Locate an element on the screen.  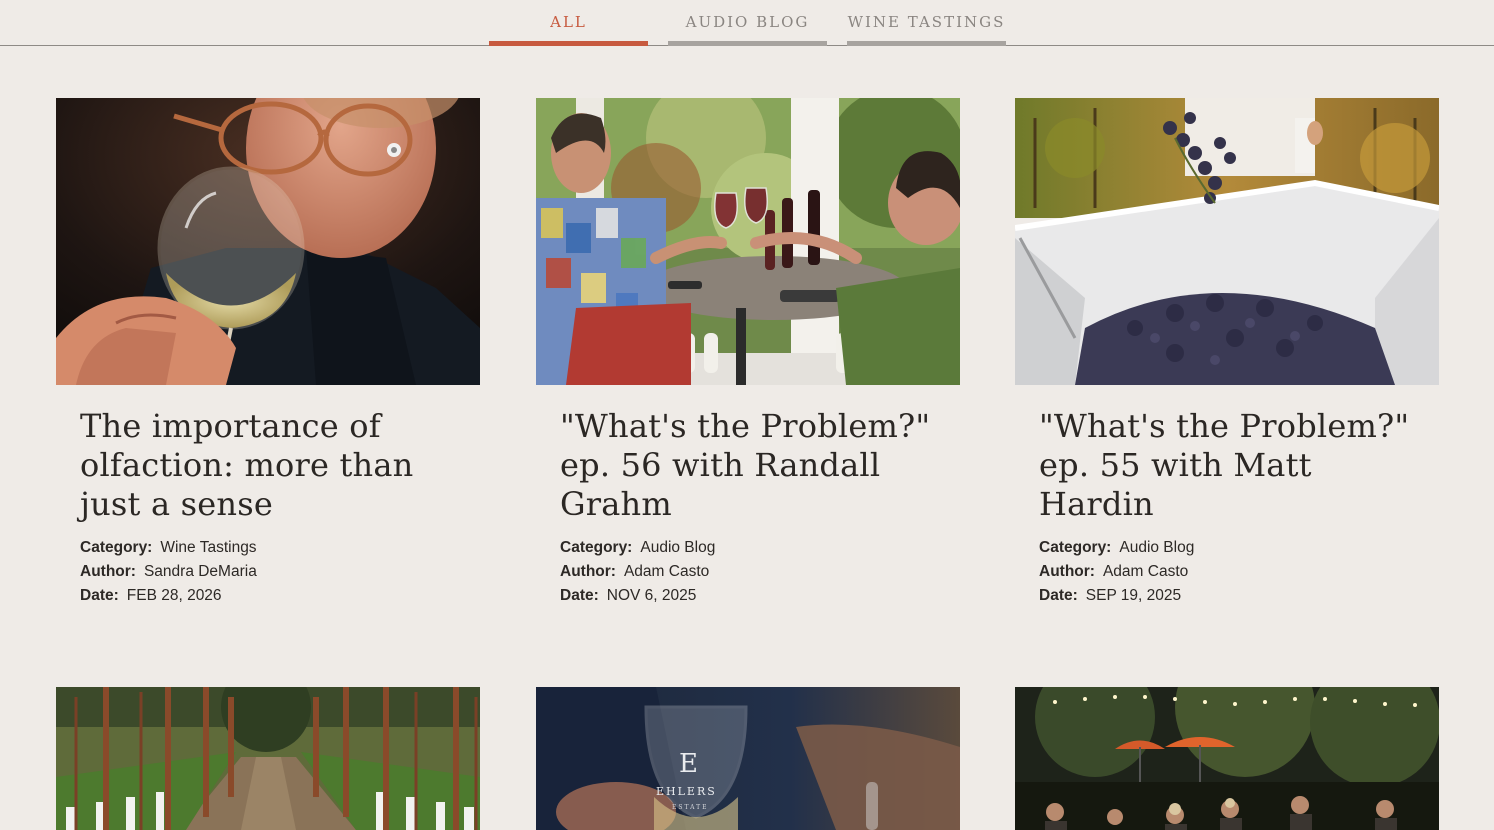
post-category: Category: Wine Tastings is located at coordinates (268, 548).